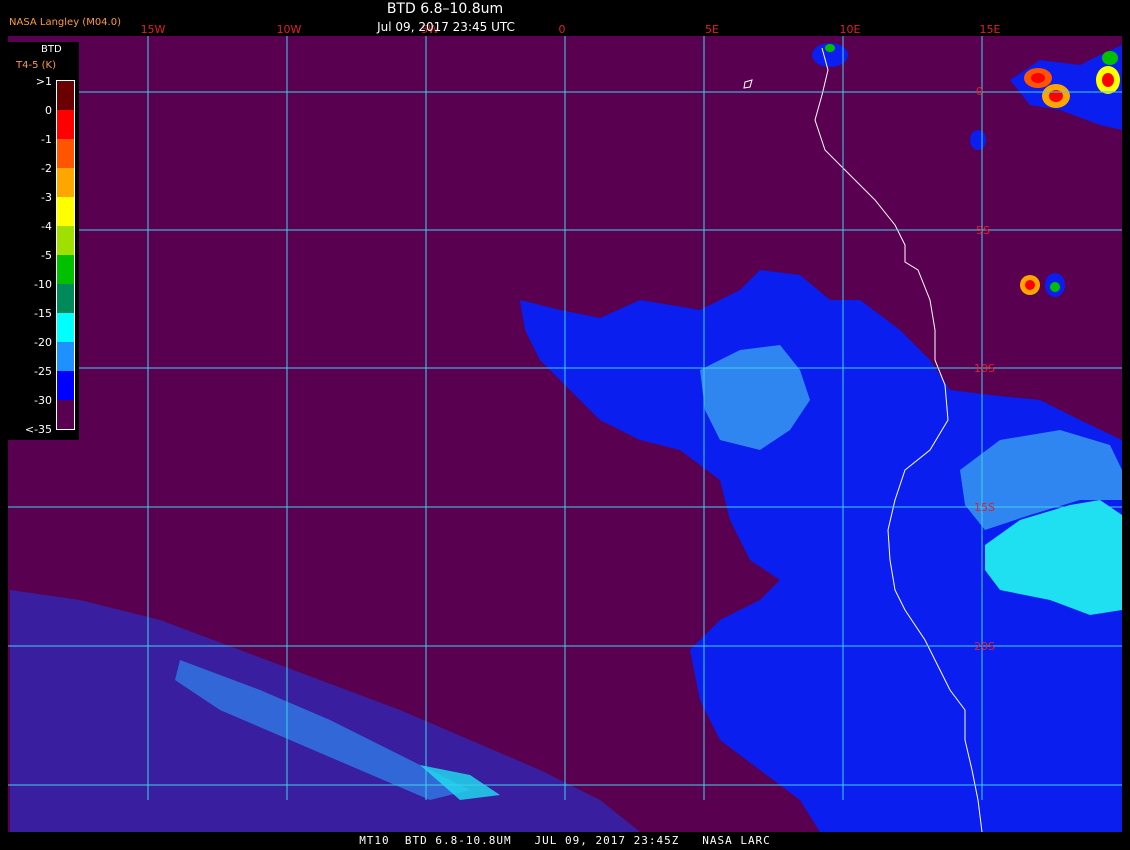 This screenshot has width=1130, height=850. I want to click on legend-label: 0, so click(48, 110).